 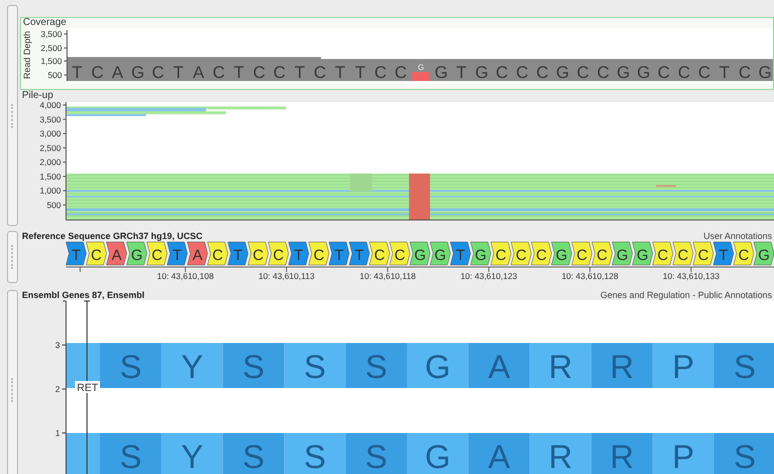 I want to click on position-label: 10: 43,610,133, so click(x=691, y=276).